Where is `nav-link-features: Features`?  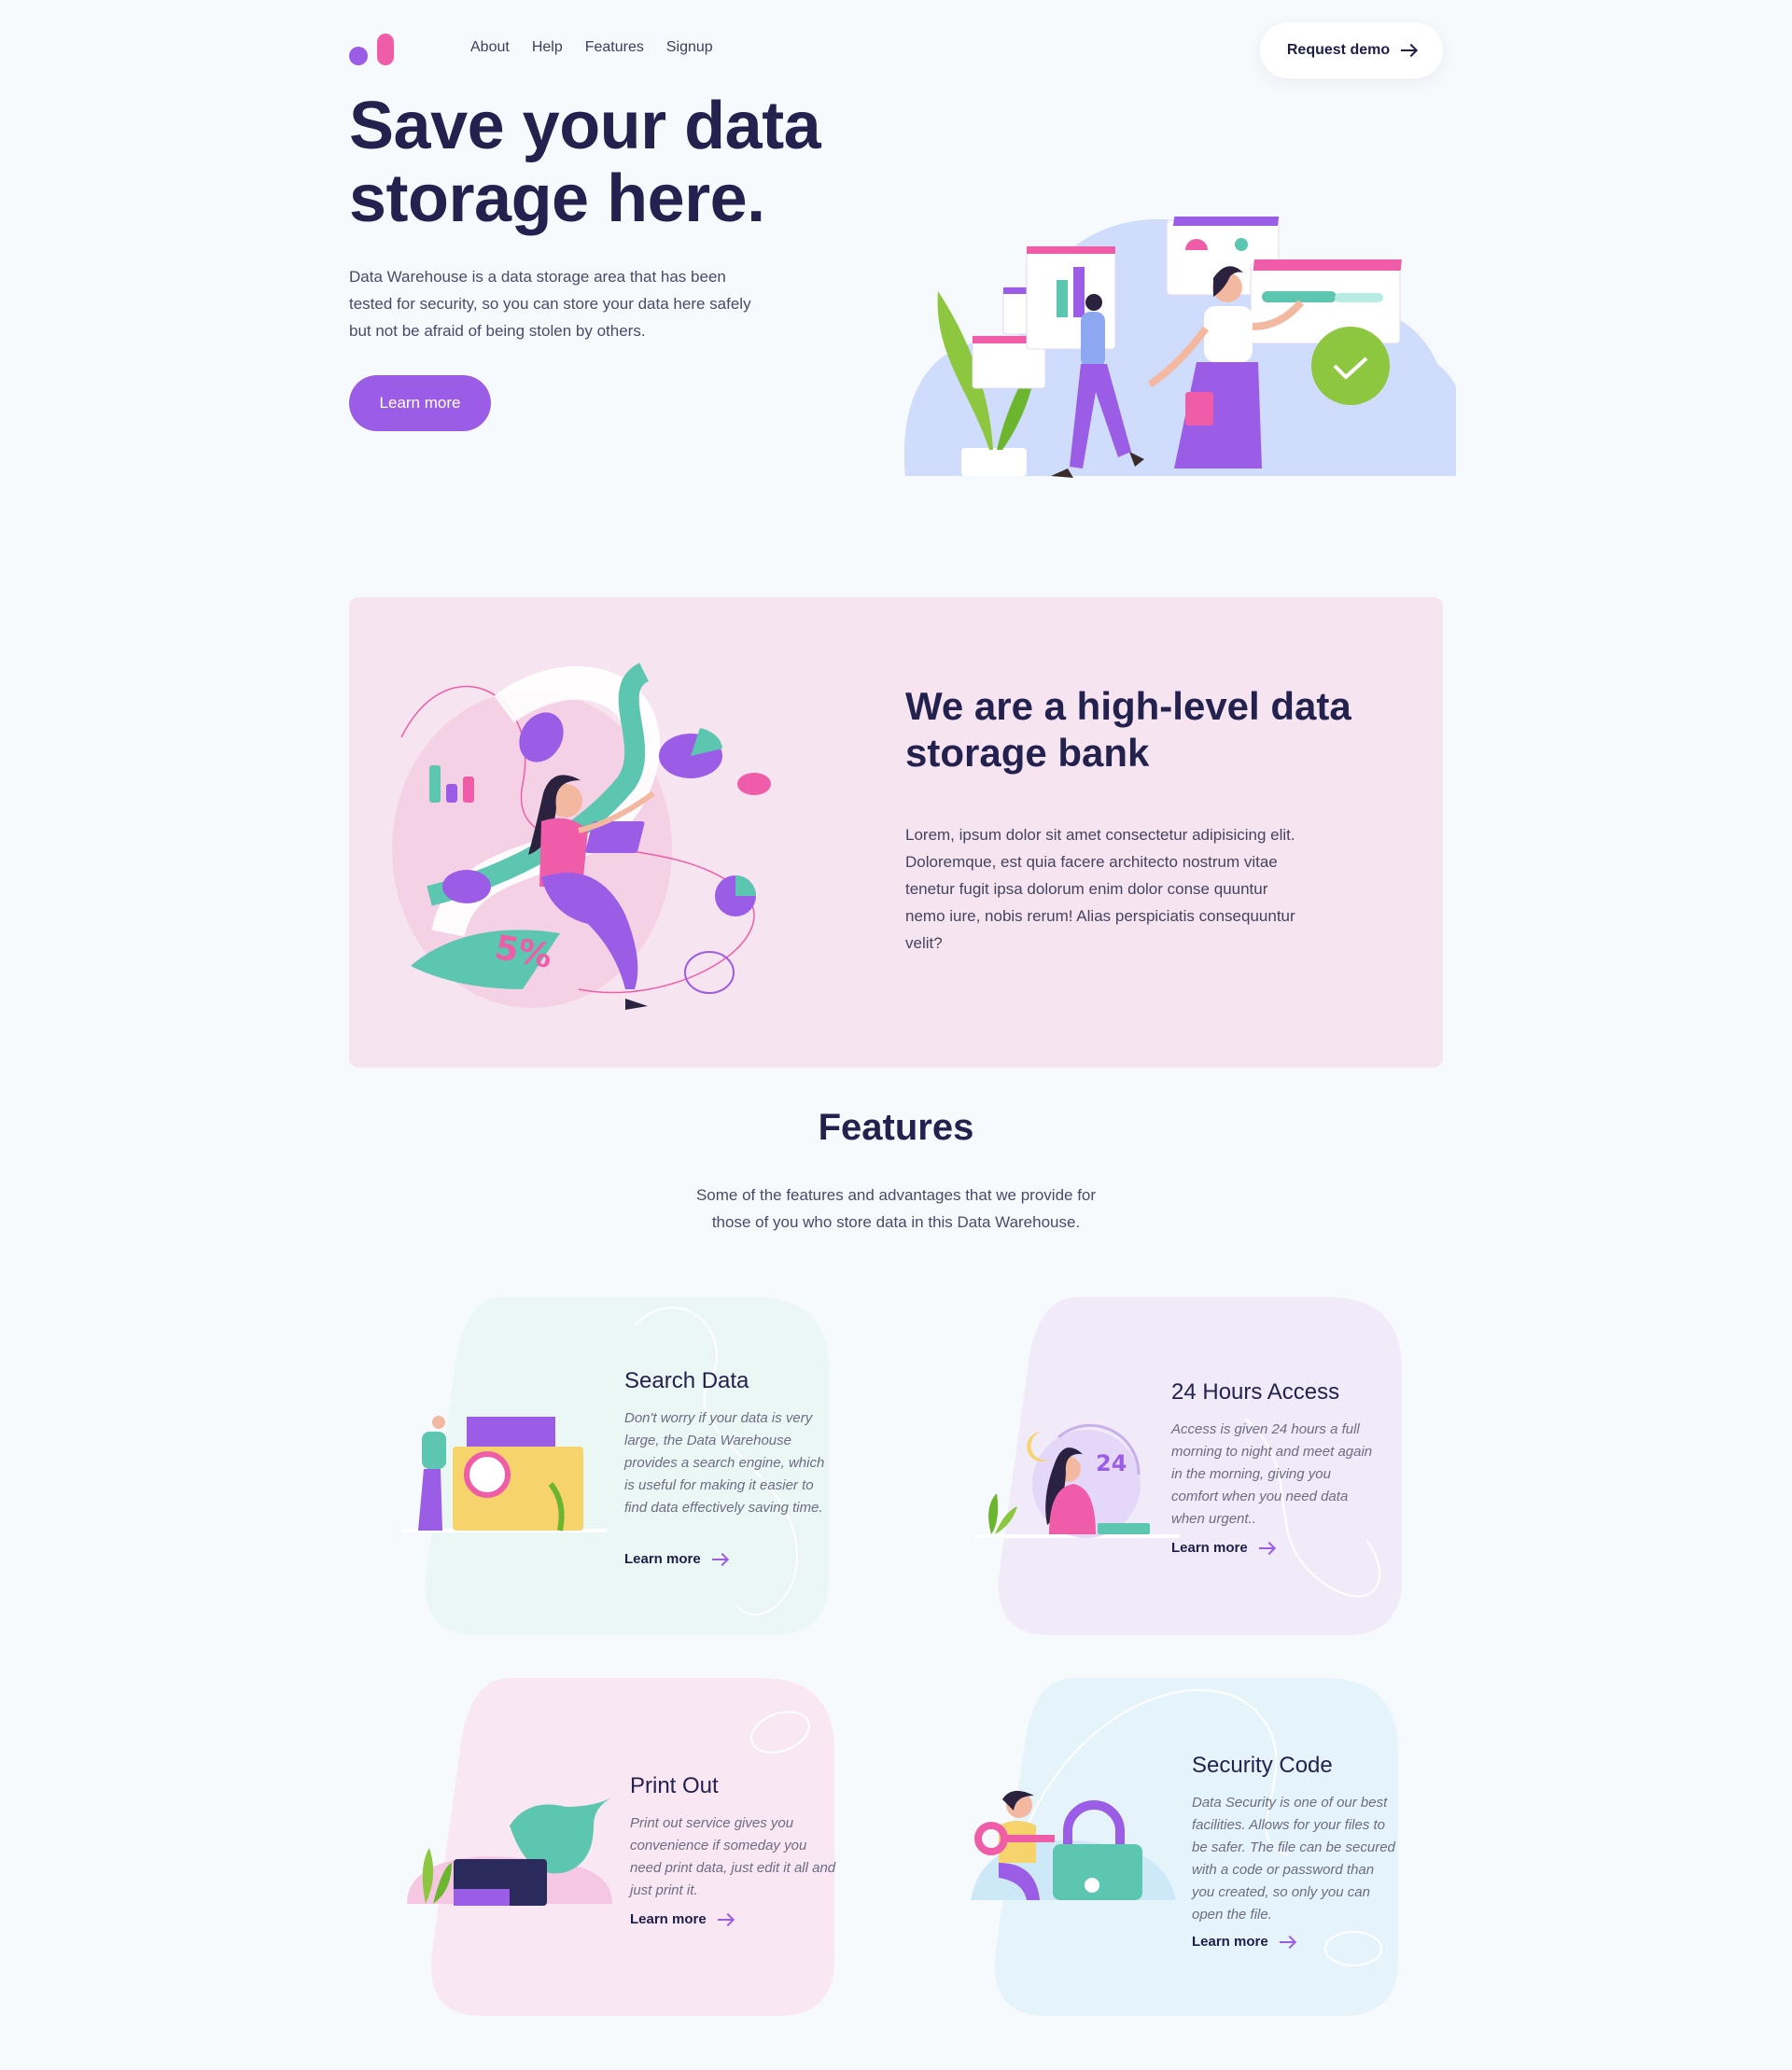
nav-link-features: Features is located at coordinates (614, 47).